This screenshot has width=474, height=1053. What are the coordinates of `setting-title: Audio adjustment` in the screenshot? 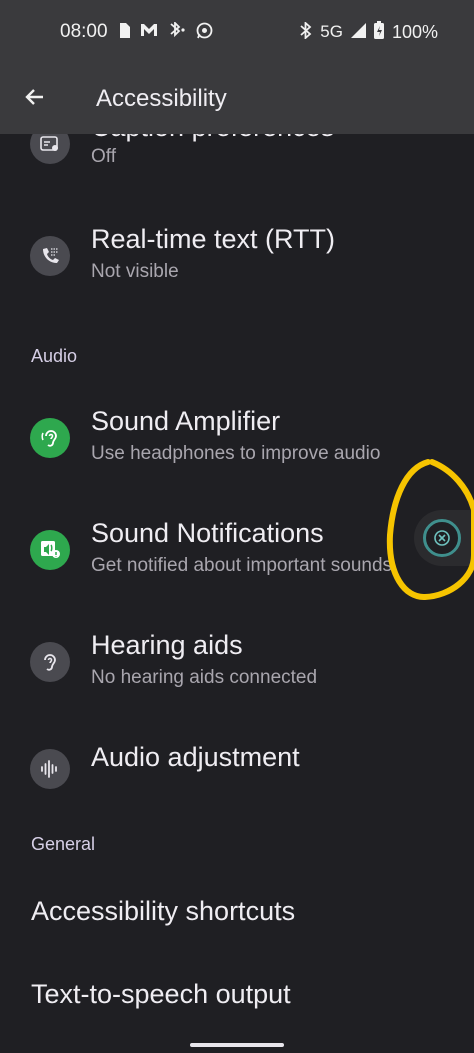 It's located at (195, 757).